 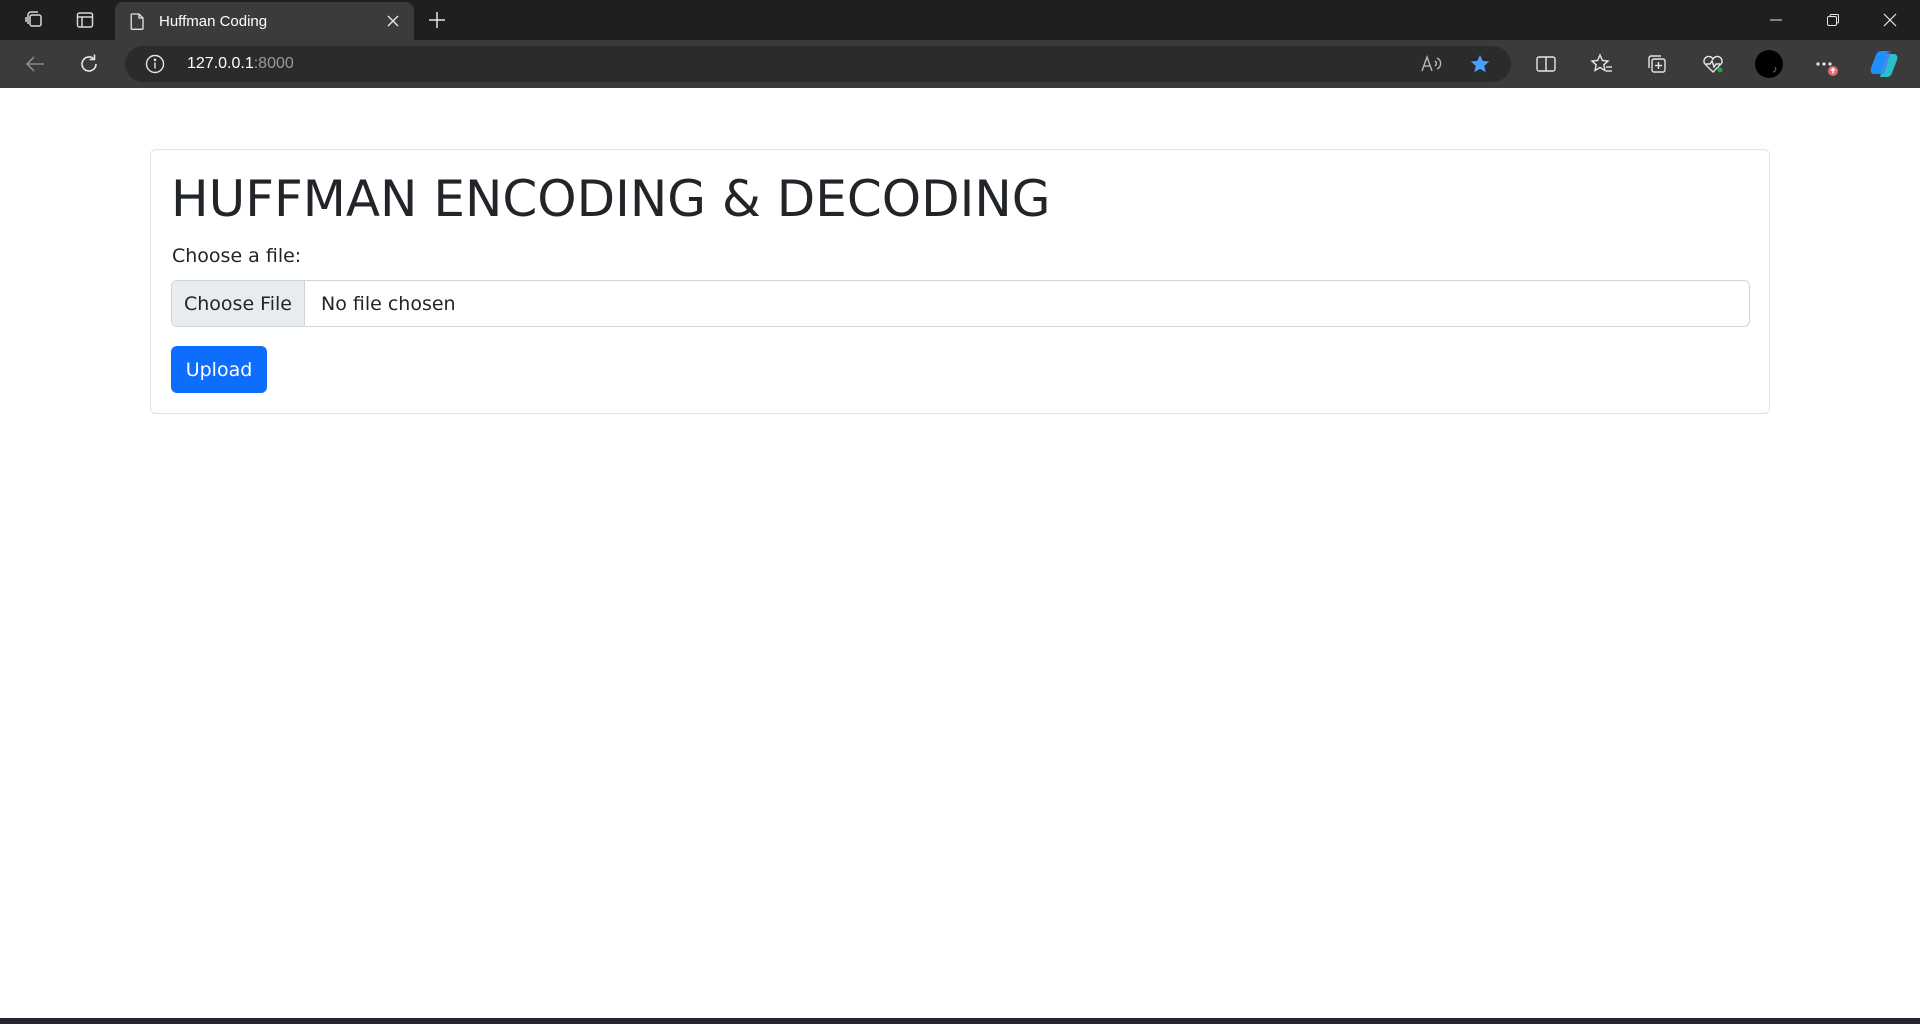 I want to click on favorite-star-icon, so click(x=1480, y=64).